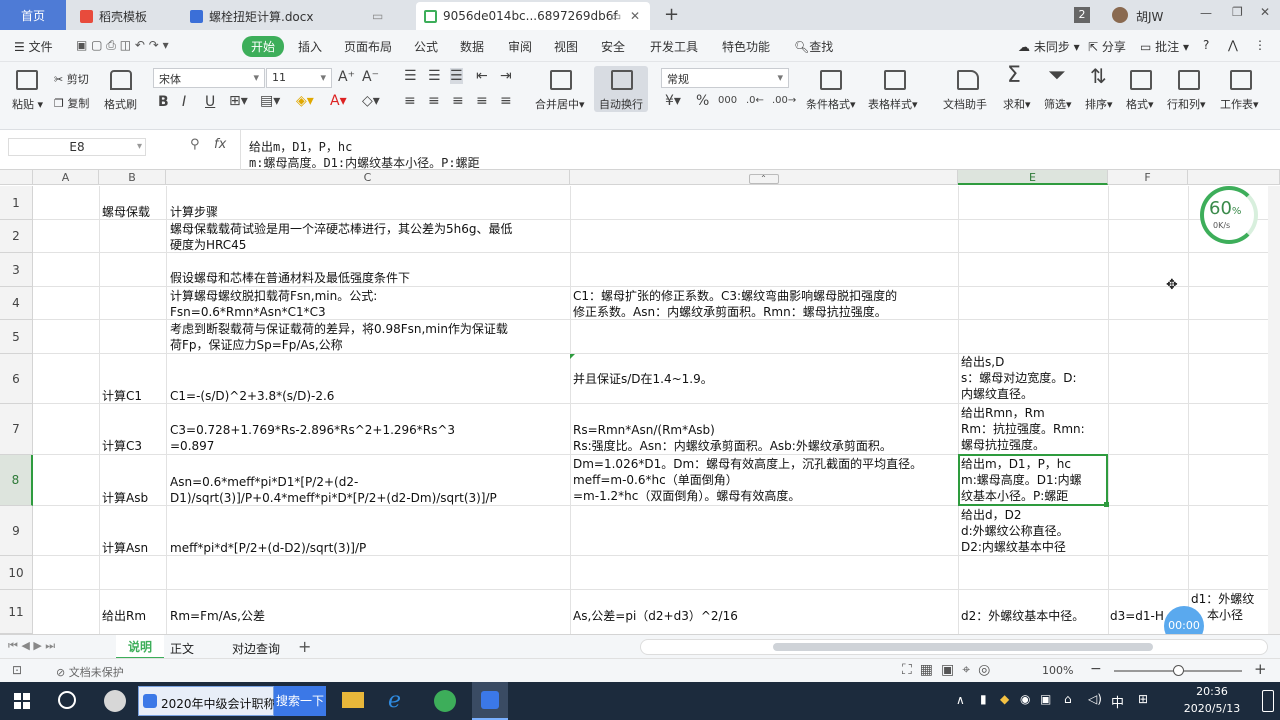  Describe the element at coordinates (77, 147) in the screenshot. I see `name-box: E8 ▾` at that location.